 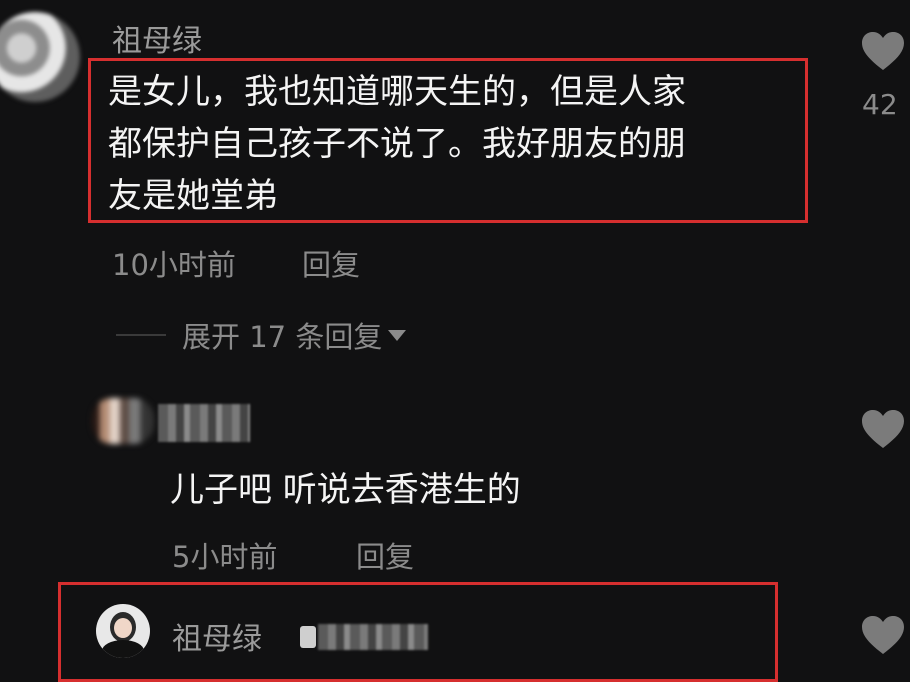 I want to click on expand-replies-button: 展开 17 条回复, so click(x=295, y=335).